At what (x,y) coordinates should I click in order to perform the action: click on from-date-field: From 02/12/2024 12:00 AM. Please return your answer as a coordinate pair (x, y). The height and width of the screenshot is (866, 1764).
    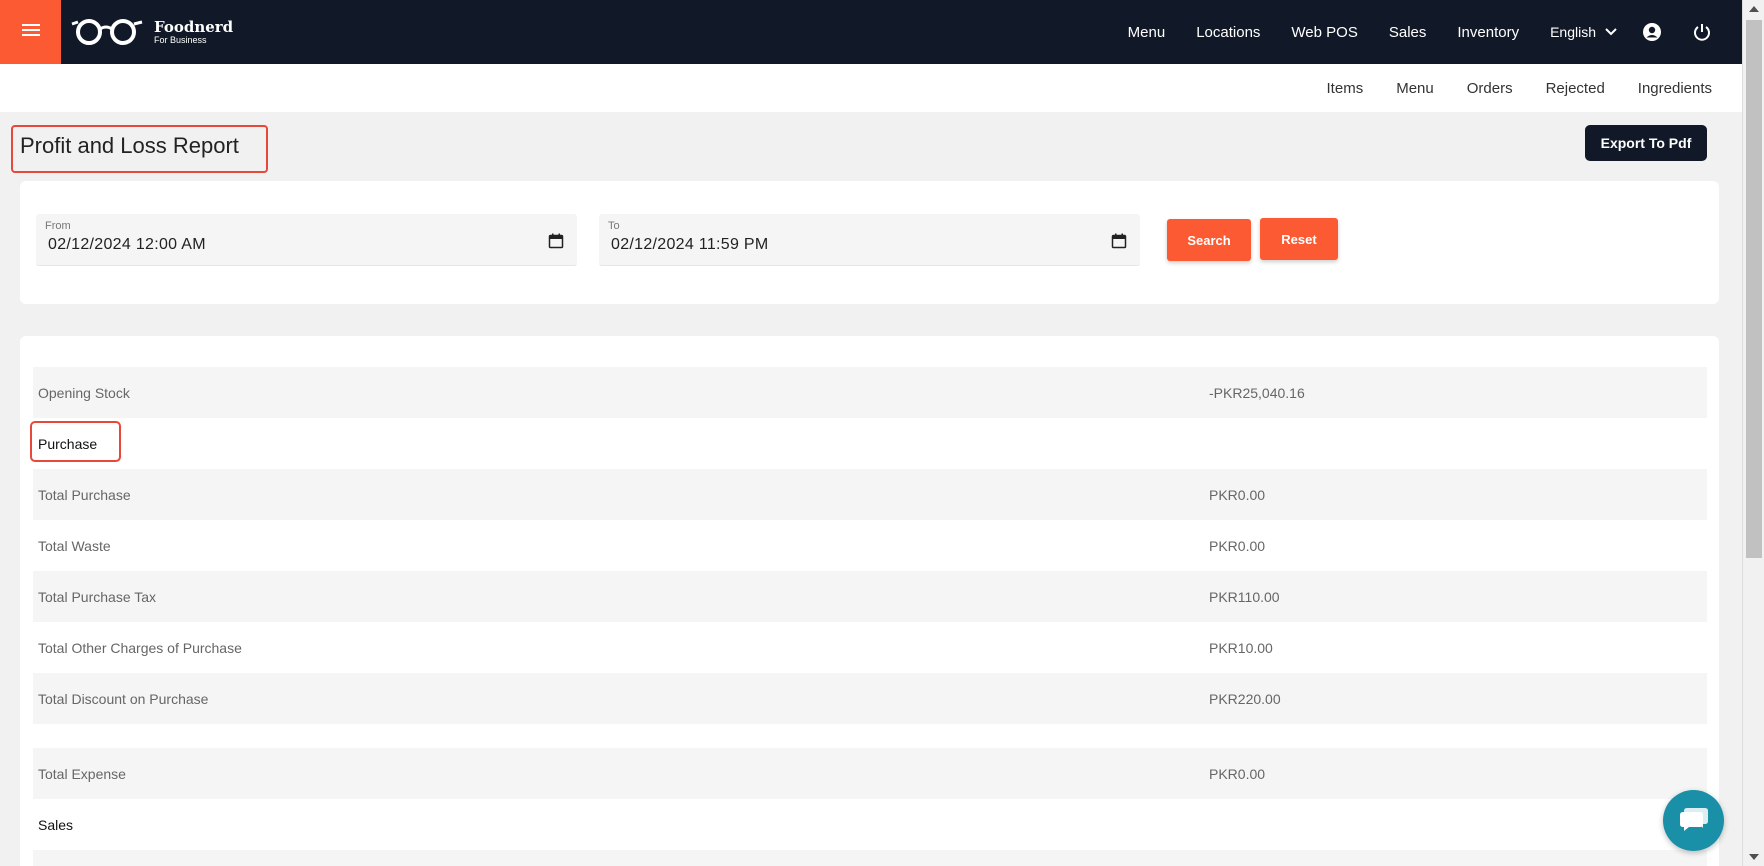
    Looking at the image, I should click on (306, 240).